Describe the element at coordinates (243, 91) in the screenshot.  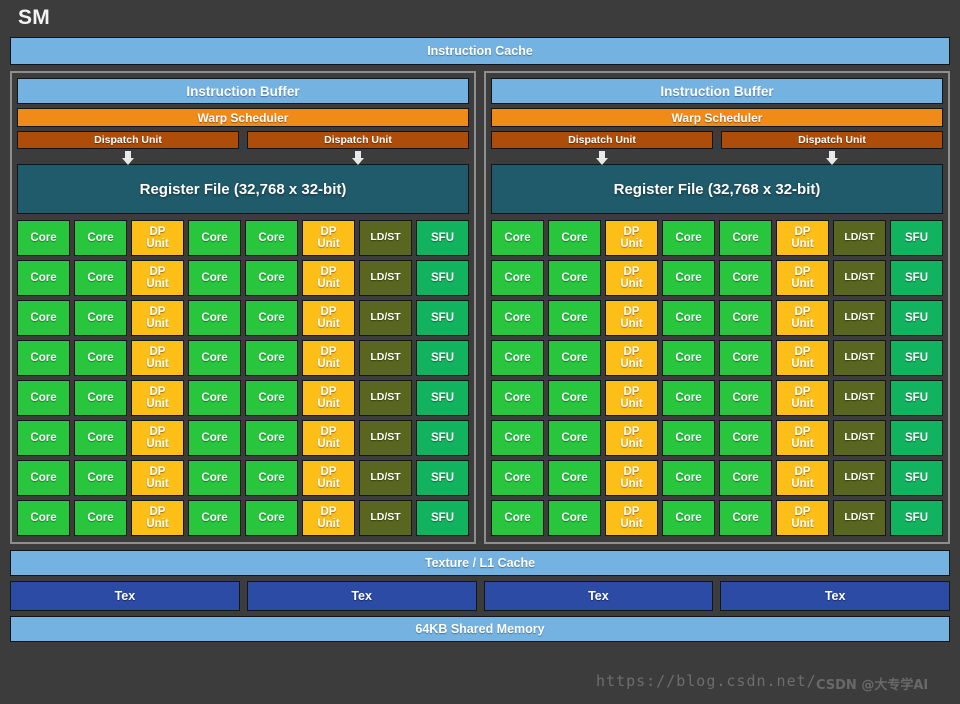
I see `instruction-buffer-block: Instruction Buffer` at that location.